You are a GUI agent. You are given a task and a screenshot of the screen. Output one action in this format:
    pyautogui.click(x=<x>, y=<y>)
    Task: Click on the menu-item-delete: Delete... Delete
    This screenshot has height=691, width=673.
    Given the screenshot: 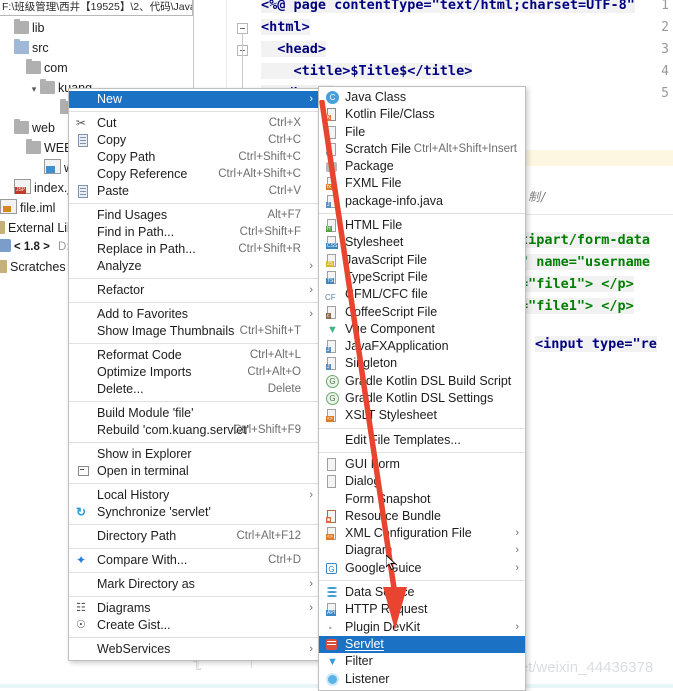 What is the action you would take?
    pyautogui.click(x=194, y=389)
    